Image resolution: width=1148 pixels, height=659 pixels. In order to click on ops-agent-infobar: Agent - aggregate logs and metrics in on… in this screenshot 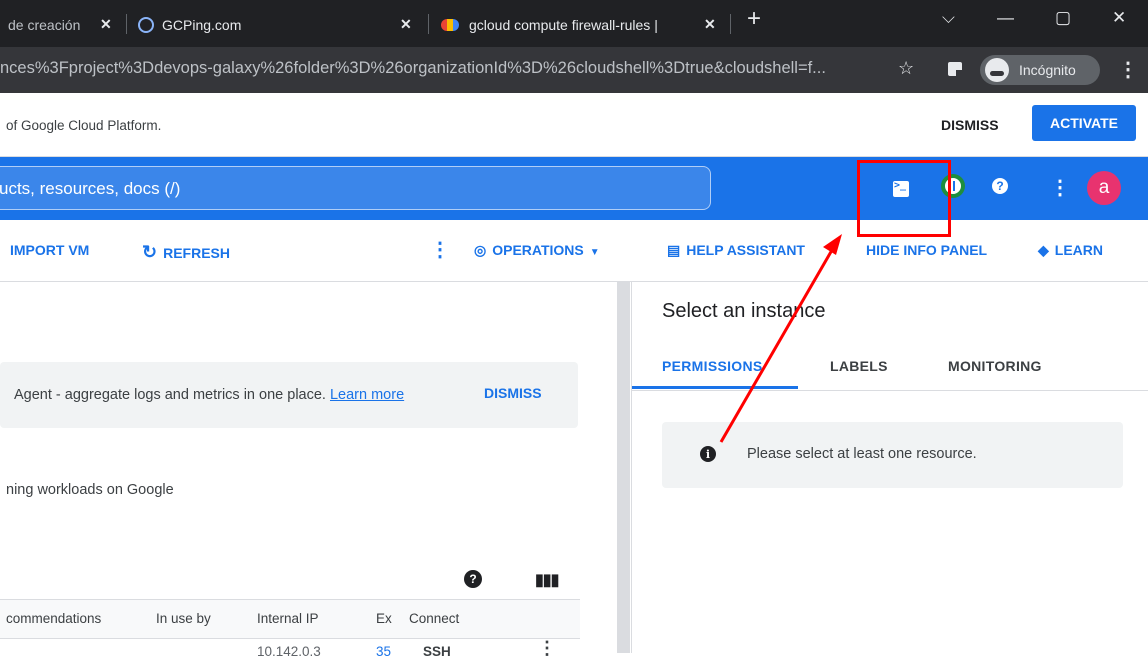, I will do `click(289, 395)`.